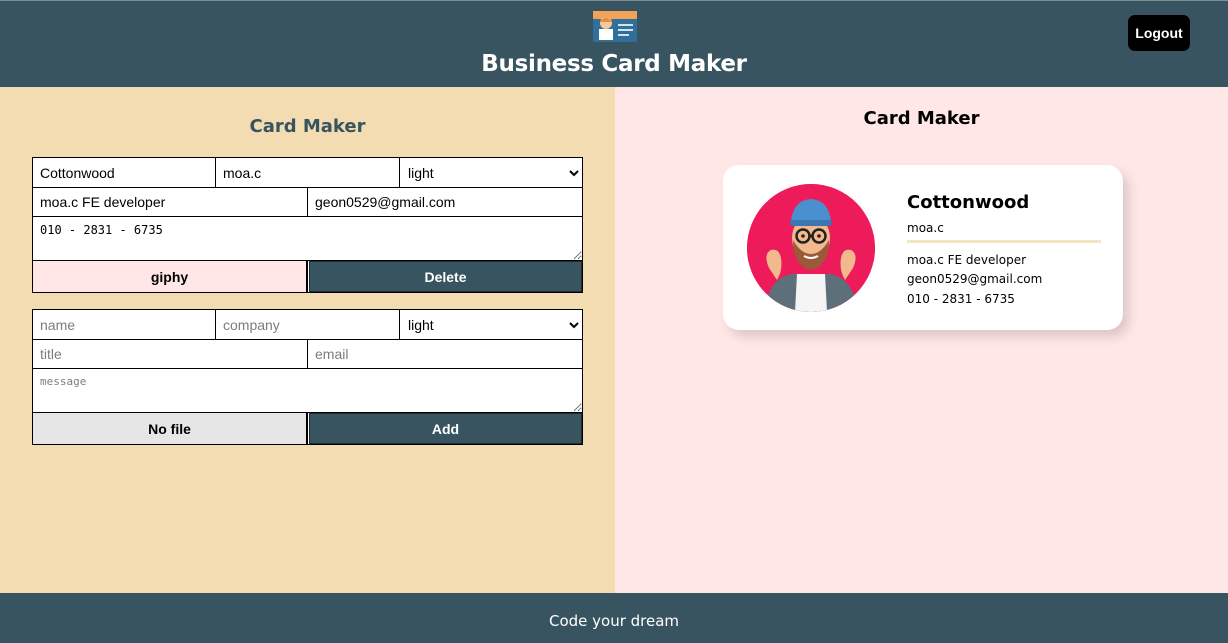  Describe the element at coordinates (307, 126) in the screenshot. I see `maker-title: Card Maker` at that location.